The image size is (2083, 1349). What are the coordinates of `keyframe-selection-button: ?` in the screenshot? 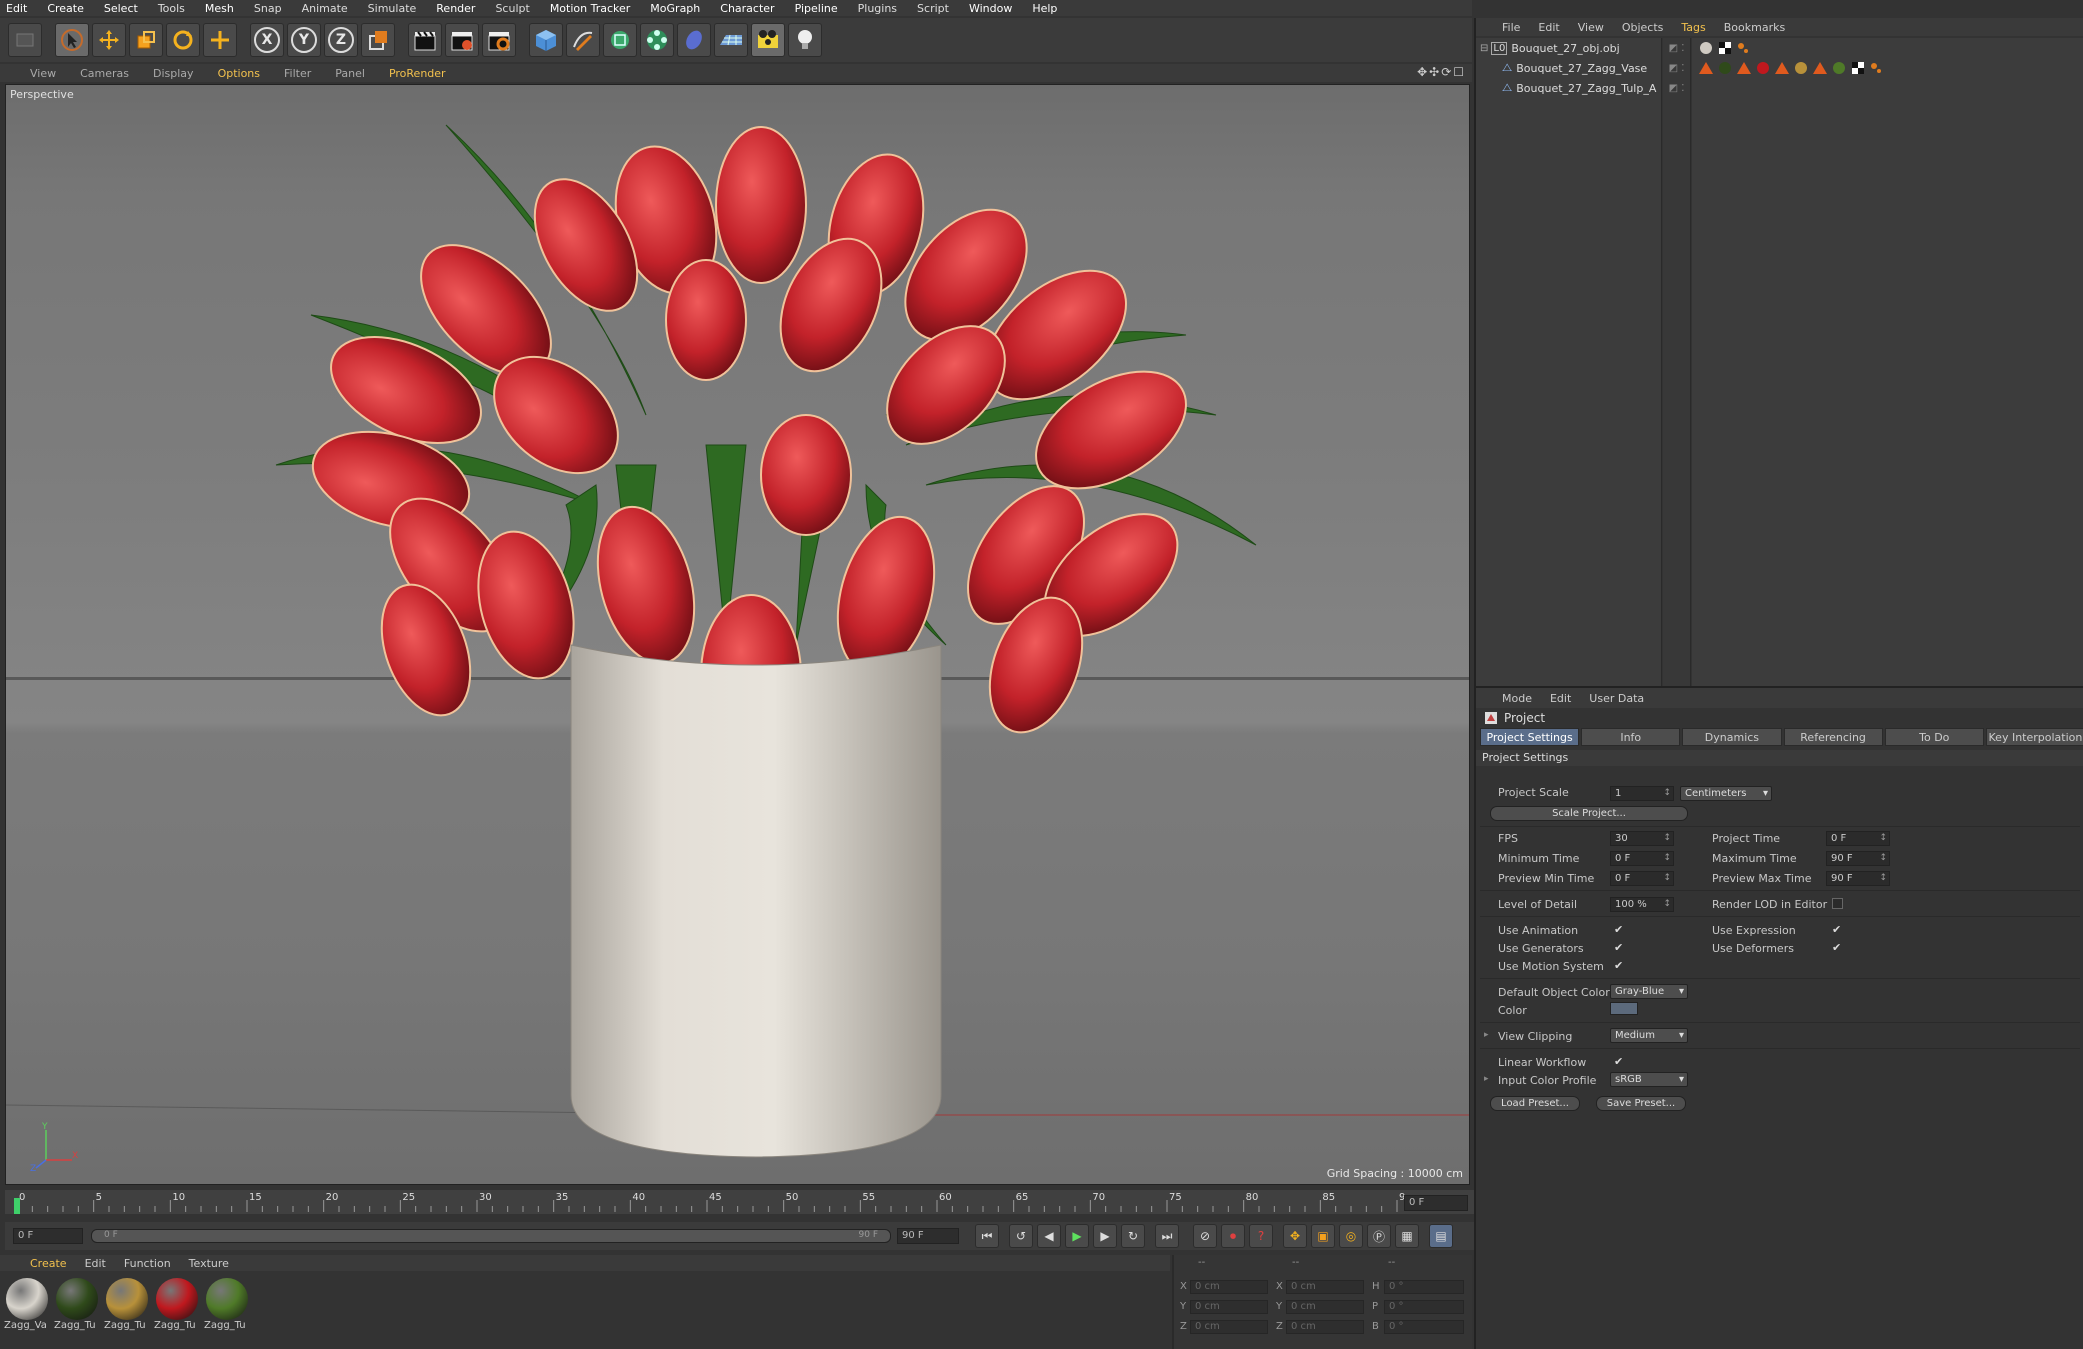 It's located at (1261, 1236).